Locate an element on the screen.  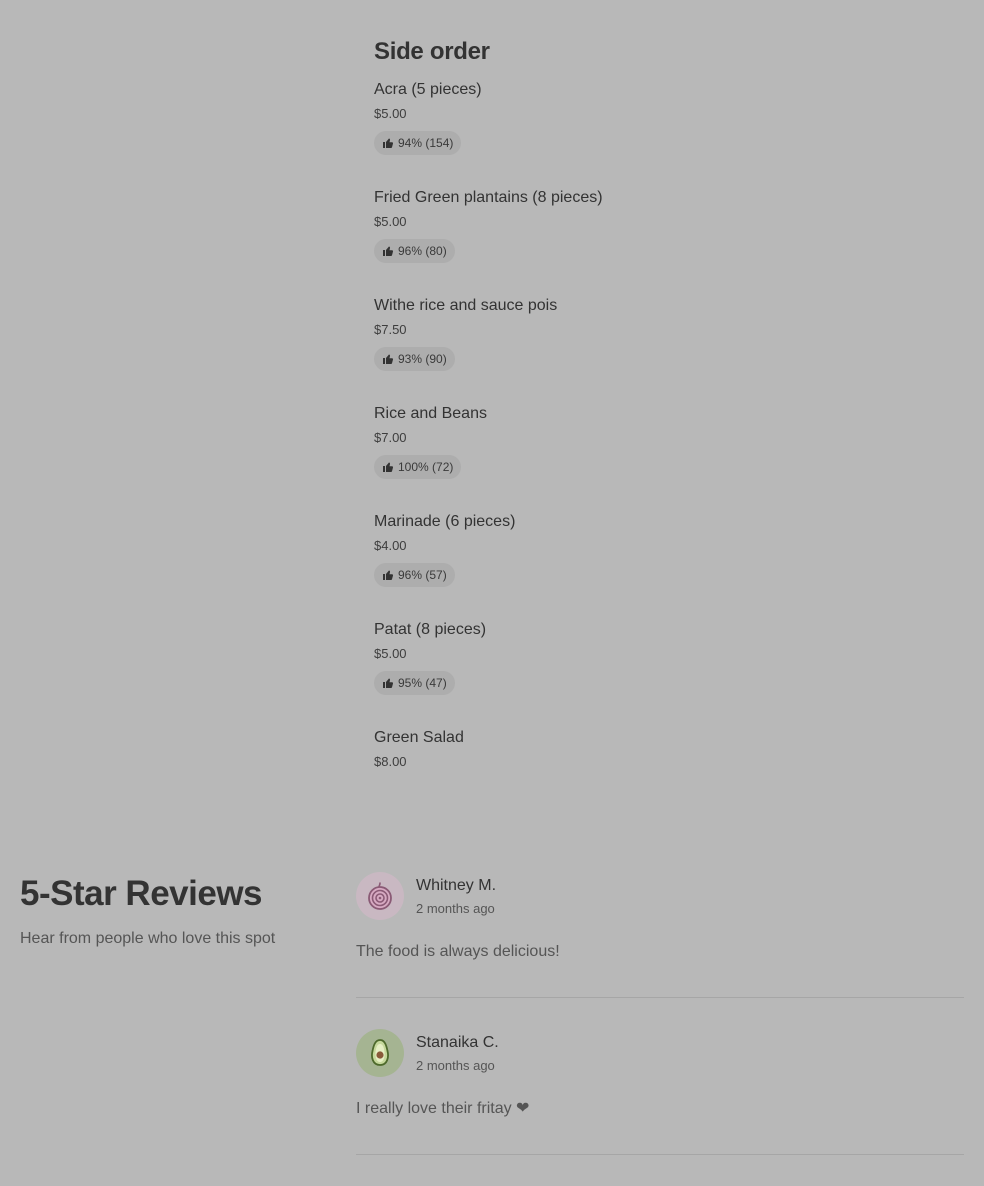
item-name: Acra (5 pieces) is located at coordinates (428, 89).